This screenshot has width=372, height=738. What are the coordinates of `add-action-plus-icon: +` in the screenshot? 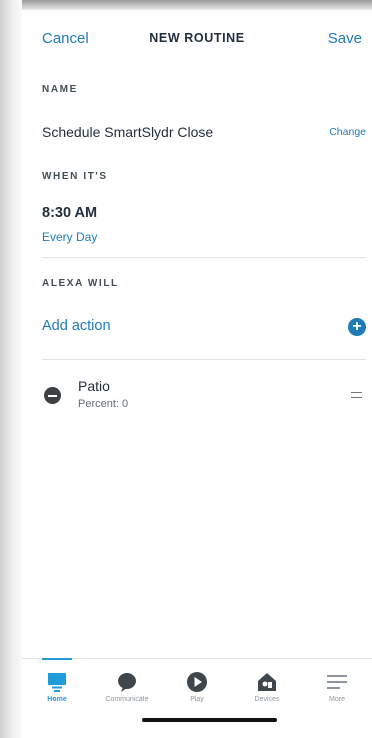 It's located at (357, 327).